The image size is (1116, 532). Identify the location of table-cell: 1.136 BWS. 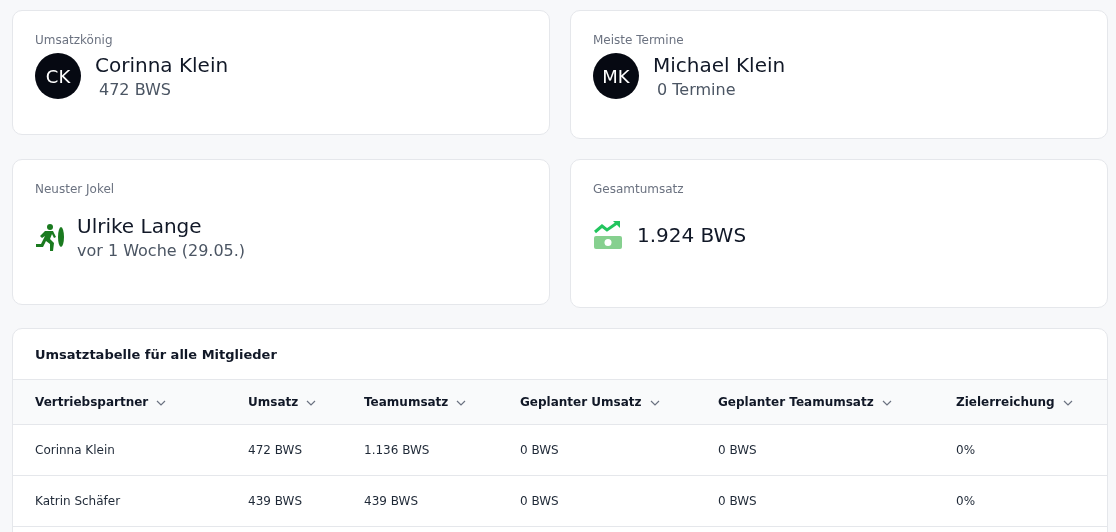
(397, 450).